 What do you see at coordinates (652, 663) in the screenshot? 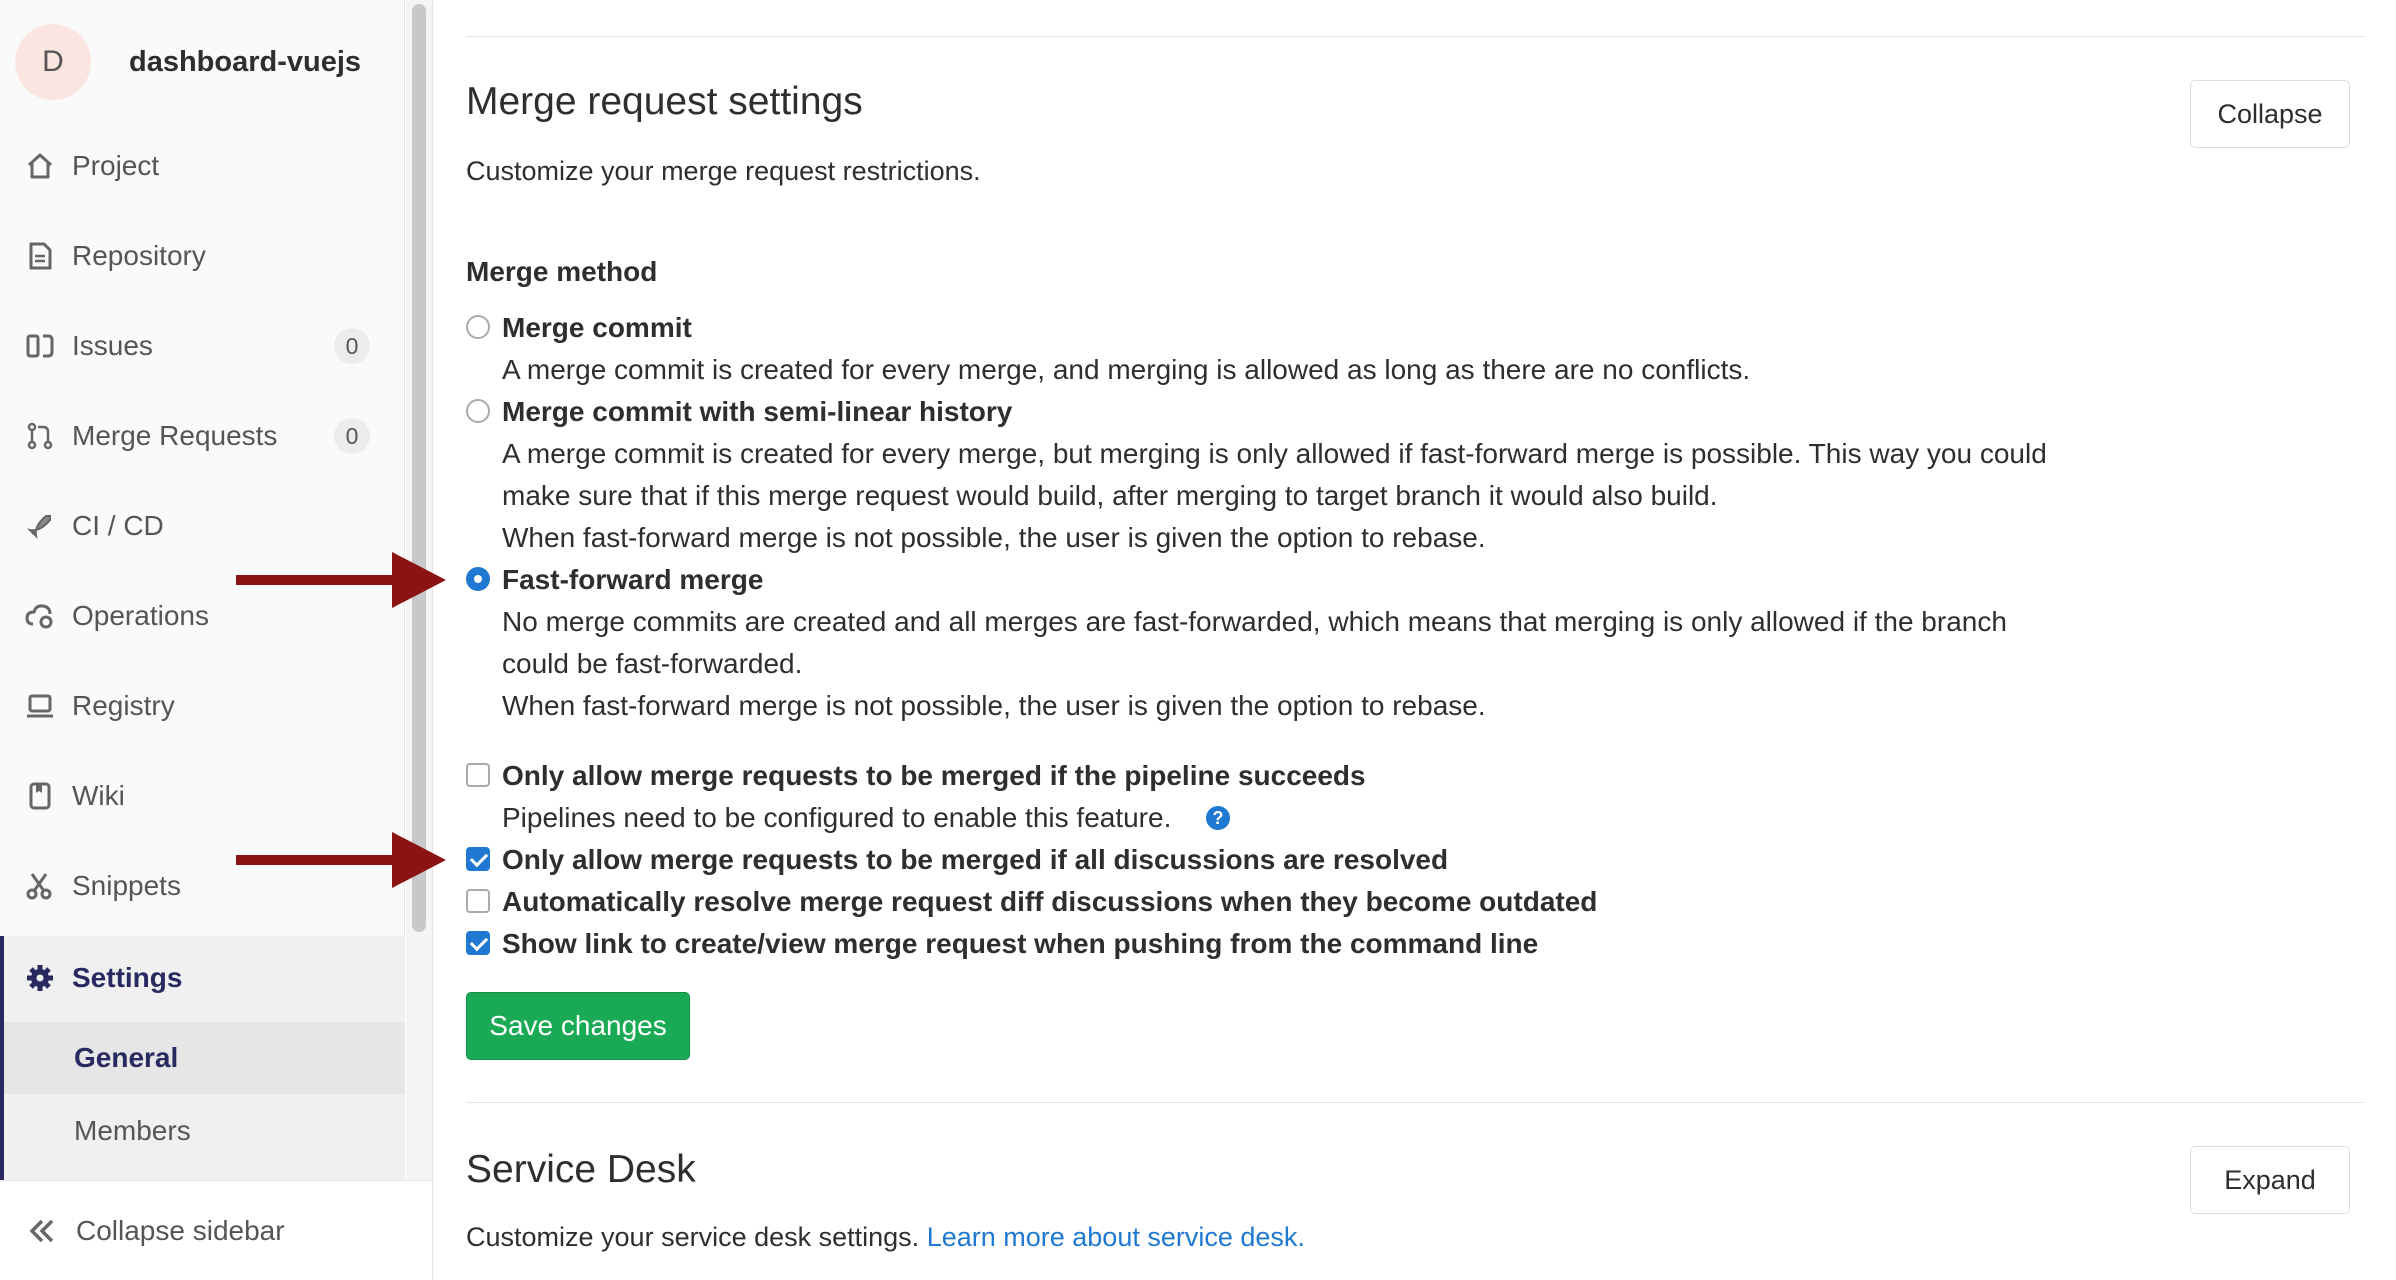
I see `fast-forward-help-line-2: could be fast-forwarded.` at bounding box center [652, 663].